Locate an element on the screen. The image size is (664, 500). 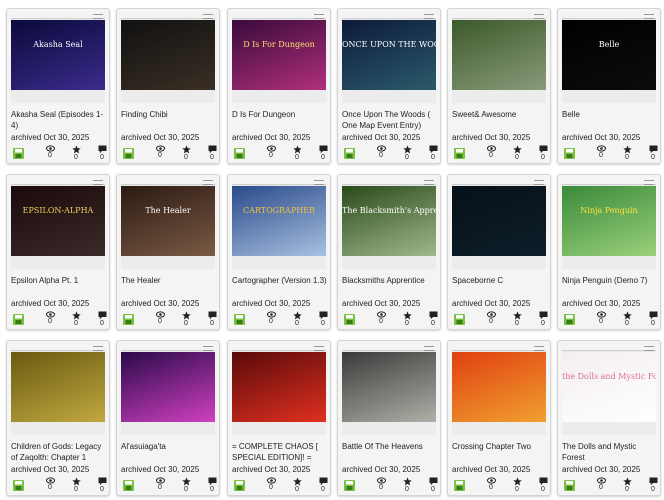
game-thumbnail: Akasha Seal is located at coordinates (58, 58).